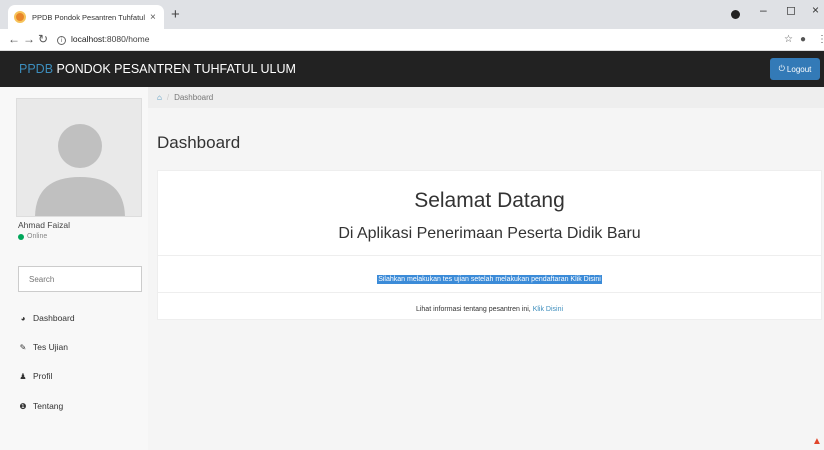 This screenshot has width=824, height=450. I want to click on bookmark-star-icon: ☆, so click(788, 39).